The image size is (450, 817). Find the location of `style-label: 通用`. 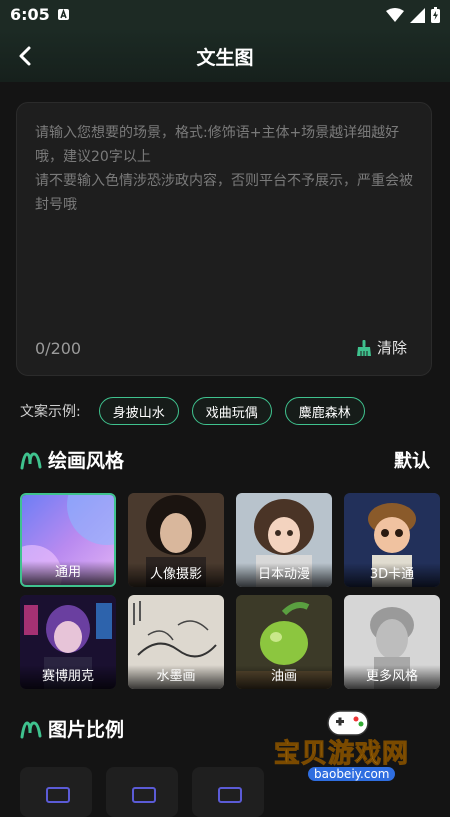

style-label: 通用 is located at coordinates (68, 573).